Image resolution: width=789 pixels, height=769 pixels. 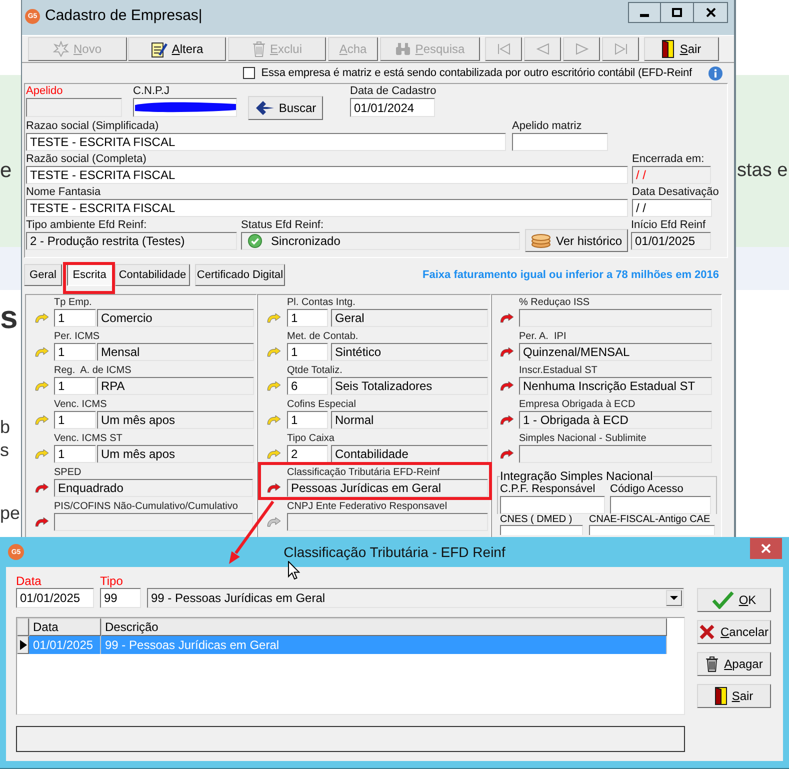 What do you see at coordinates (175, 352) in the screenshot?
I see `description-field: Mensal` at bounding box center [175, 352].